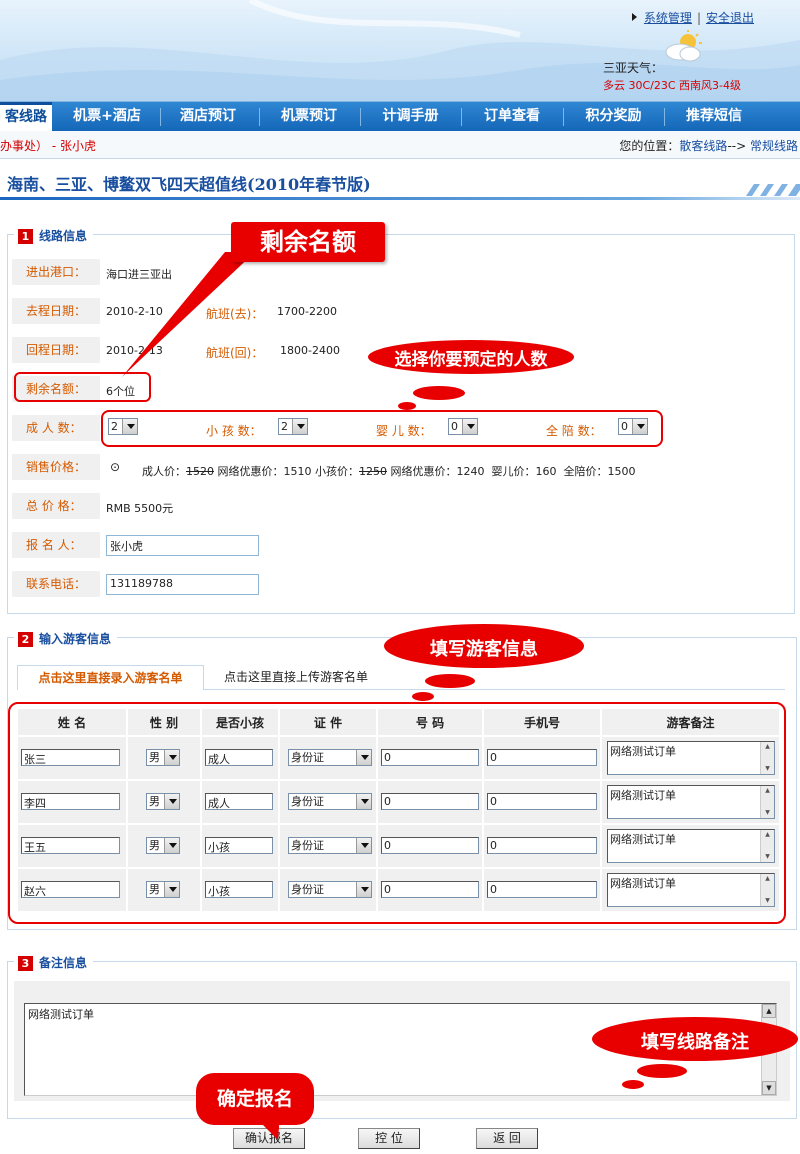  Describe the element at coordinates (437, 471) in the screenshot. I see `price-child-online: 网络优惠价：1240` at that location.